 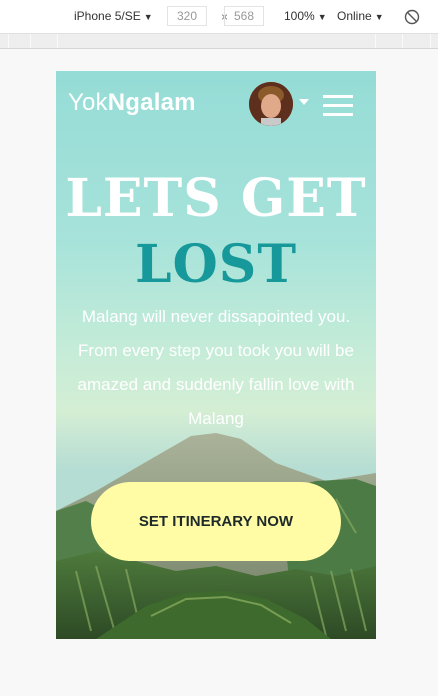 I want to click on set-itinerary-button: SET ITINERARY NOW, so click(x=216, y=521).